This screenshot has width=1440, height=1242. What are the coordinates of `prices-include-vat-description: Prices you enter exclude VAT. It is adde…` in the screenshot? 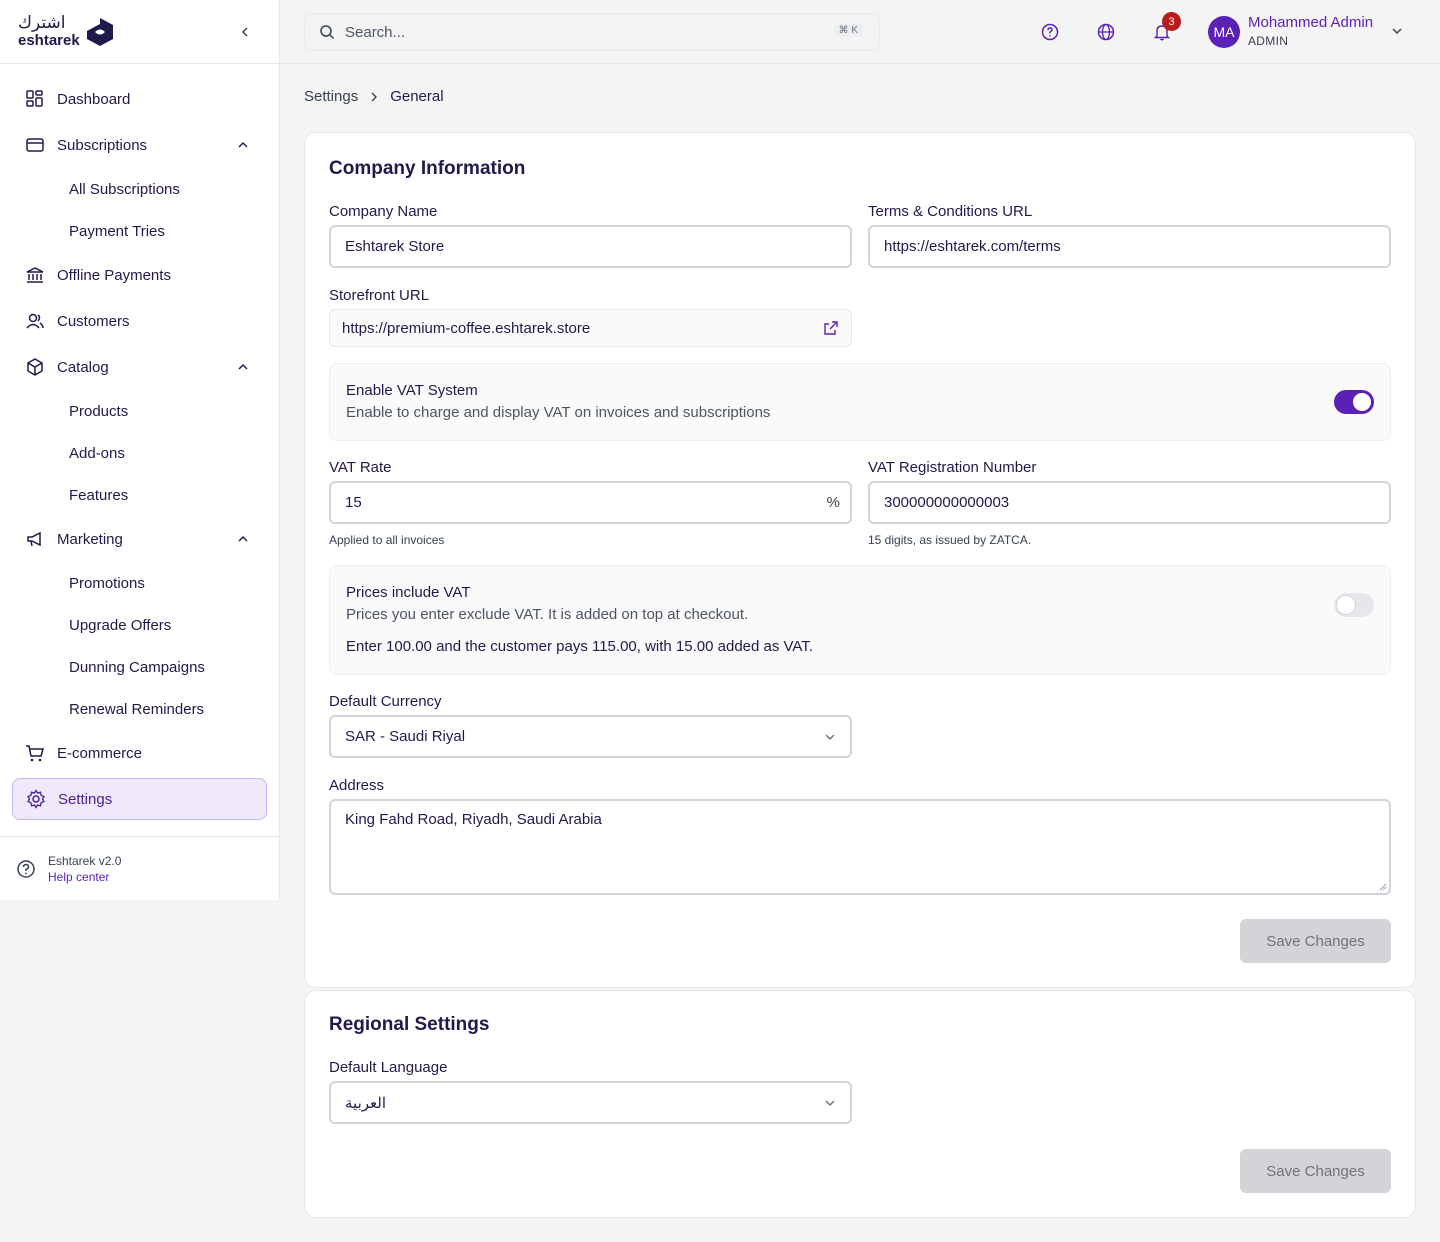 It's located at (547, 614).